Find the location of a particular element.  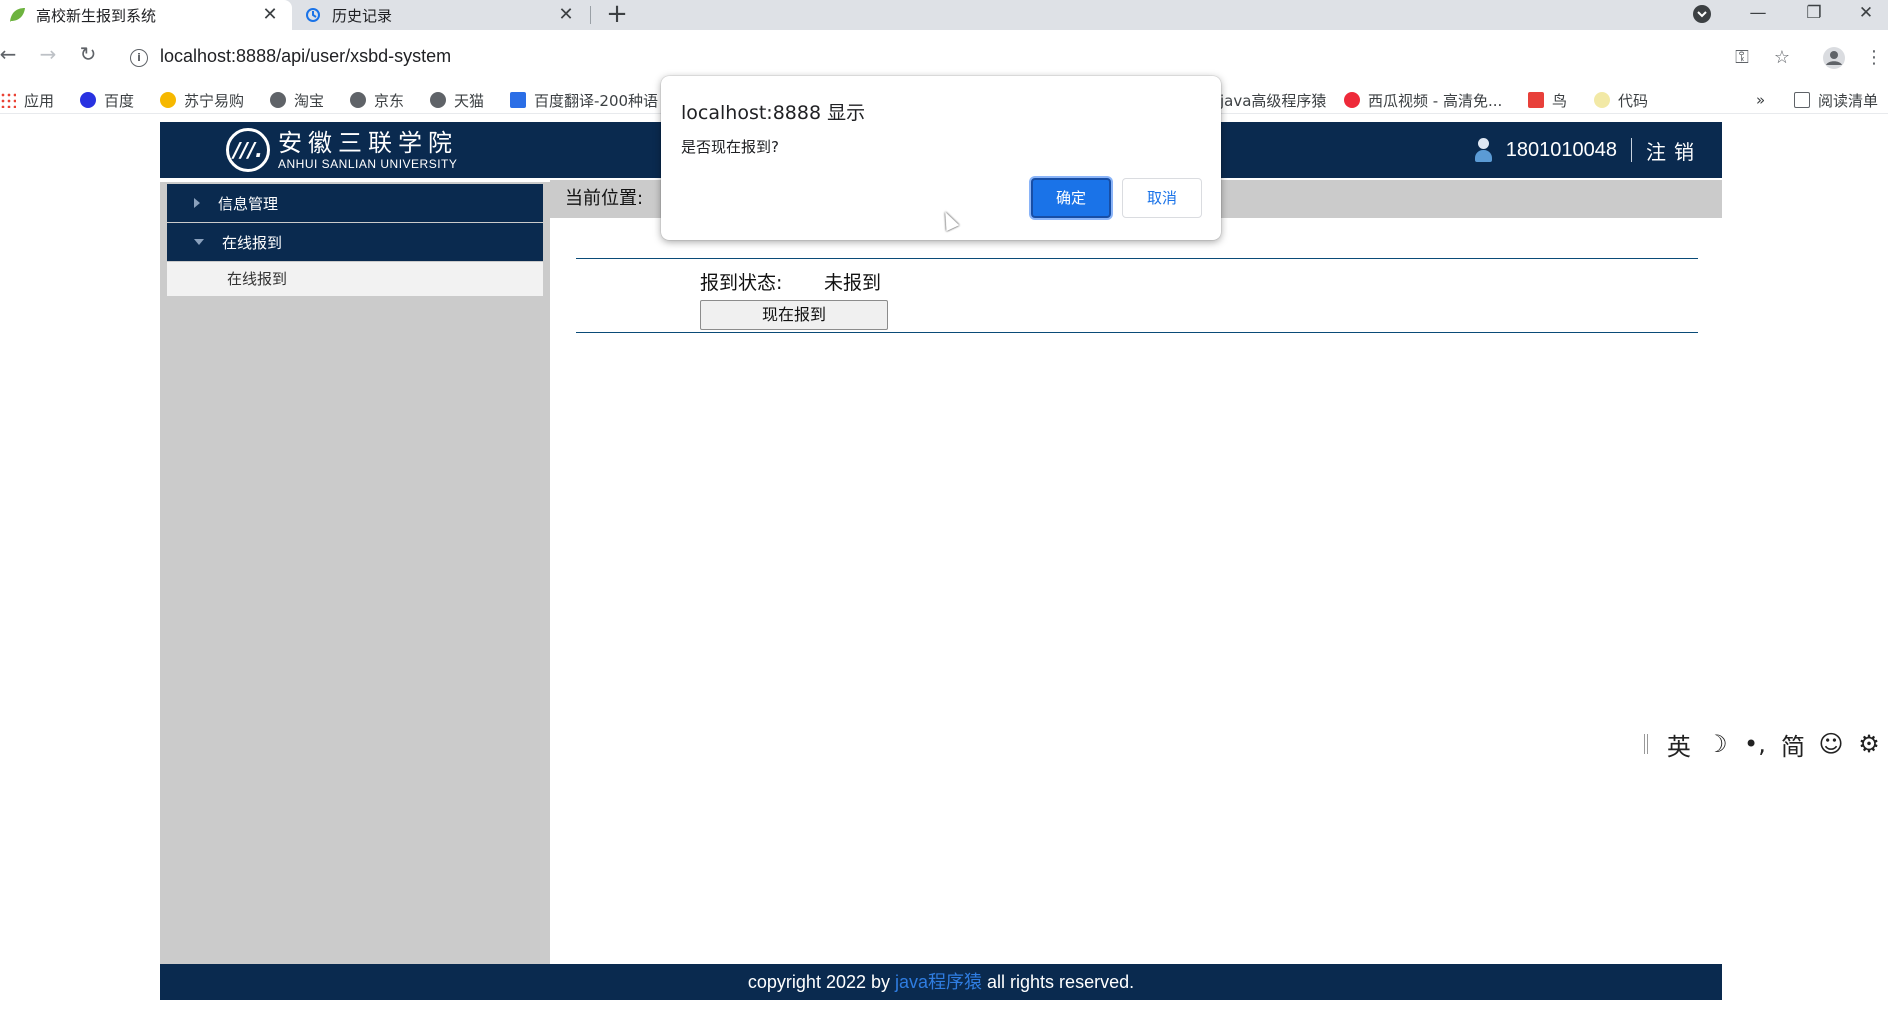

suning-icon is located at coordinates (168, 100).